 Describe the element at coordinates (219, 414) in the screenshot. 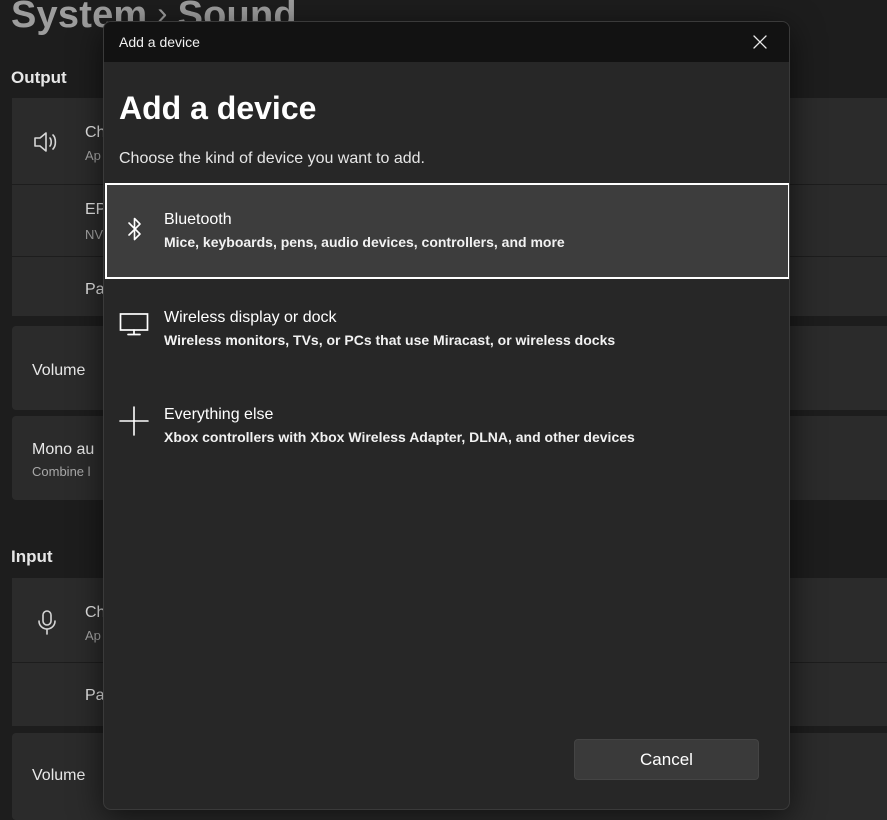

I see `option-title: Everything else` at that location.